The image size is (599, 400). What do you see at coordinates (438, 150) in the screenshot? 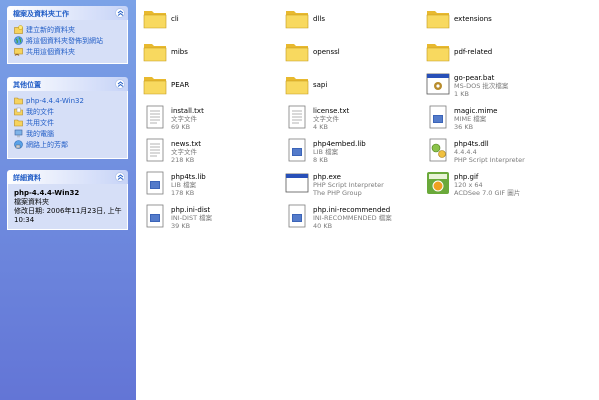
I see `dll-file-icon` at bounding box center [438, 150].